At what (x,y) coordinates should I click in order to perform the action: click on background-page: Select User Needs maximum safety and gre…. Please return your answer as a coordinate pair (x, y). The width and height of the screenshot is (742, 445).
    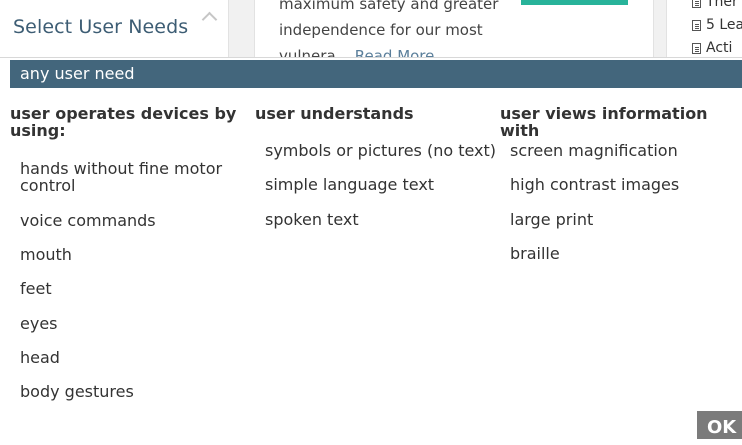
    Looking at the image, I should click on (371, 29).